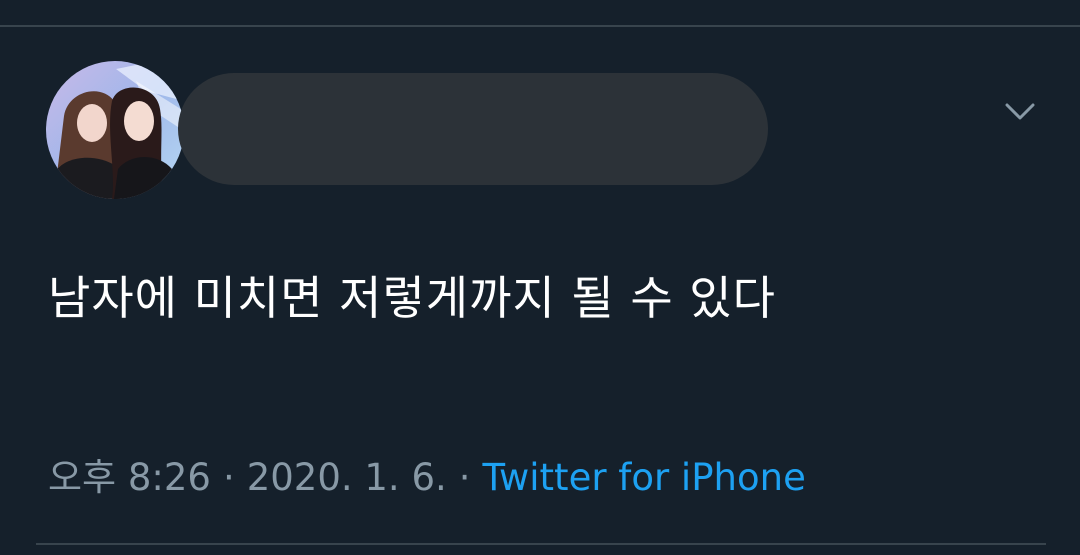 The image size is (1080, 555). I want to click on tweet-meta: 오후 8:26 · 2020. 1. 6. · Twitter for iPhone, so click(427, 478).